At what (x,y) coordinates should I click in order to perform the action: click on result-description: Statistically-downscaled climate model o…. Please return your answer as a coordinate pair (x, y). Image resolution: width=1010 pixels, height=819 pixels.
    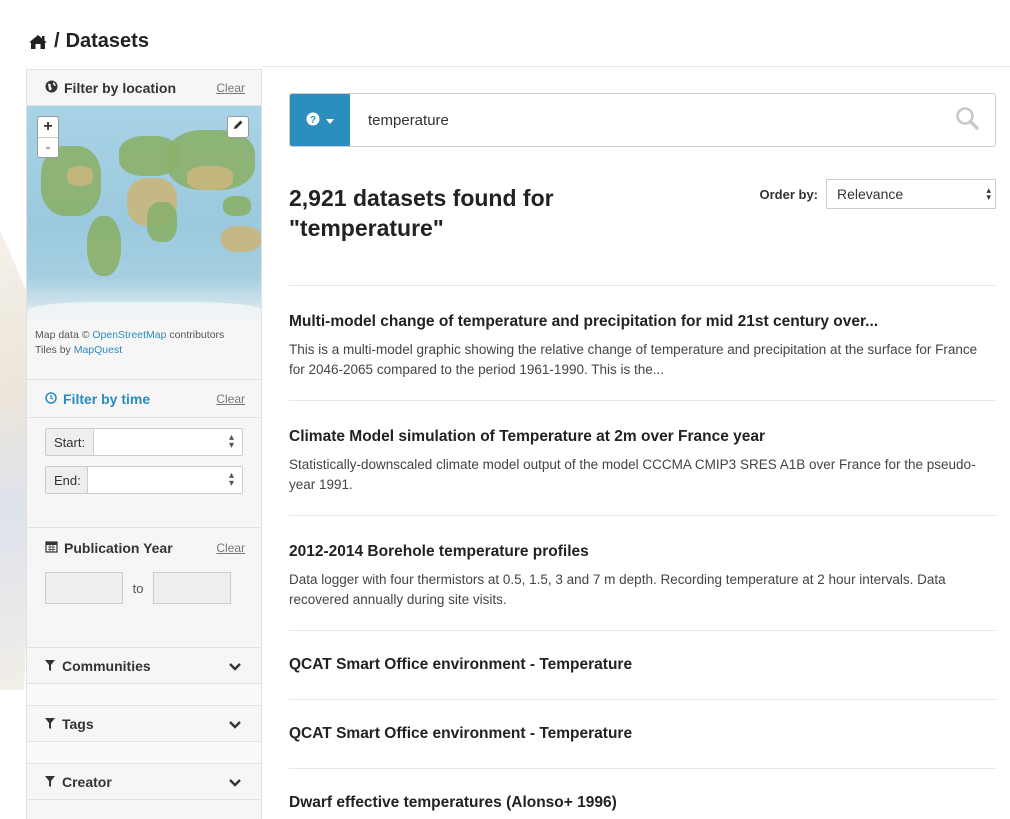
    Looking at the image, I should click on (632, 474).